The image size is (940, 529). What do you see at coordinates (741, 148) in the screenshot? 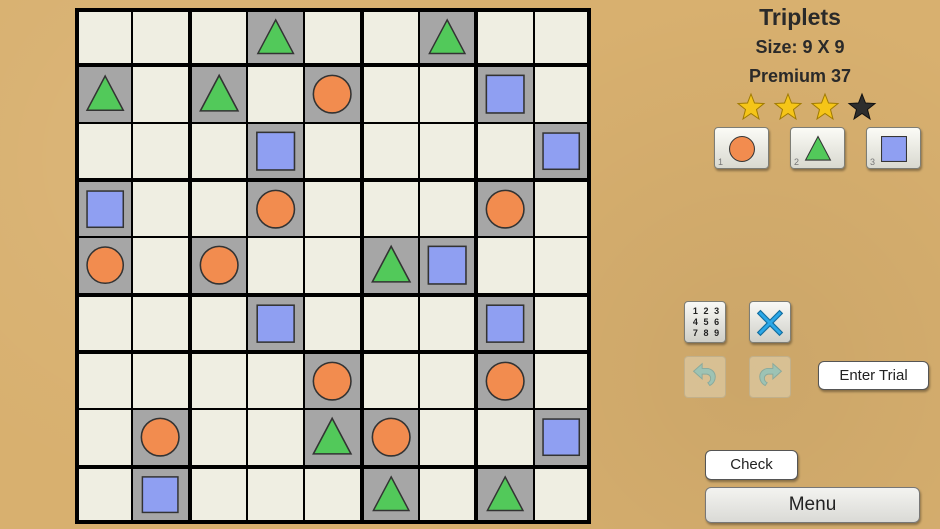
I see `symbol-button-circle: 1` at bounding box center [741, 148].